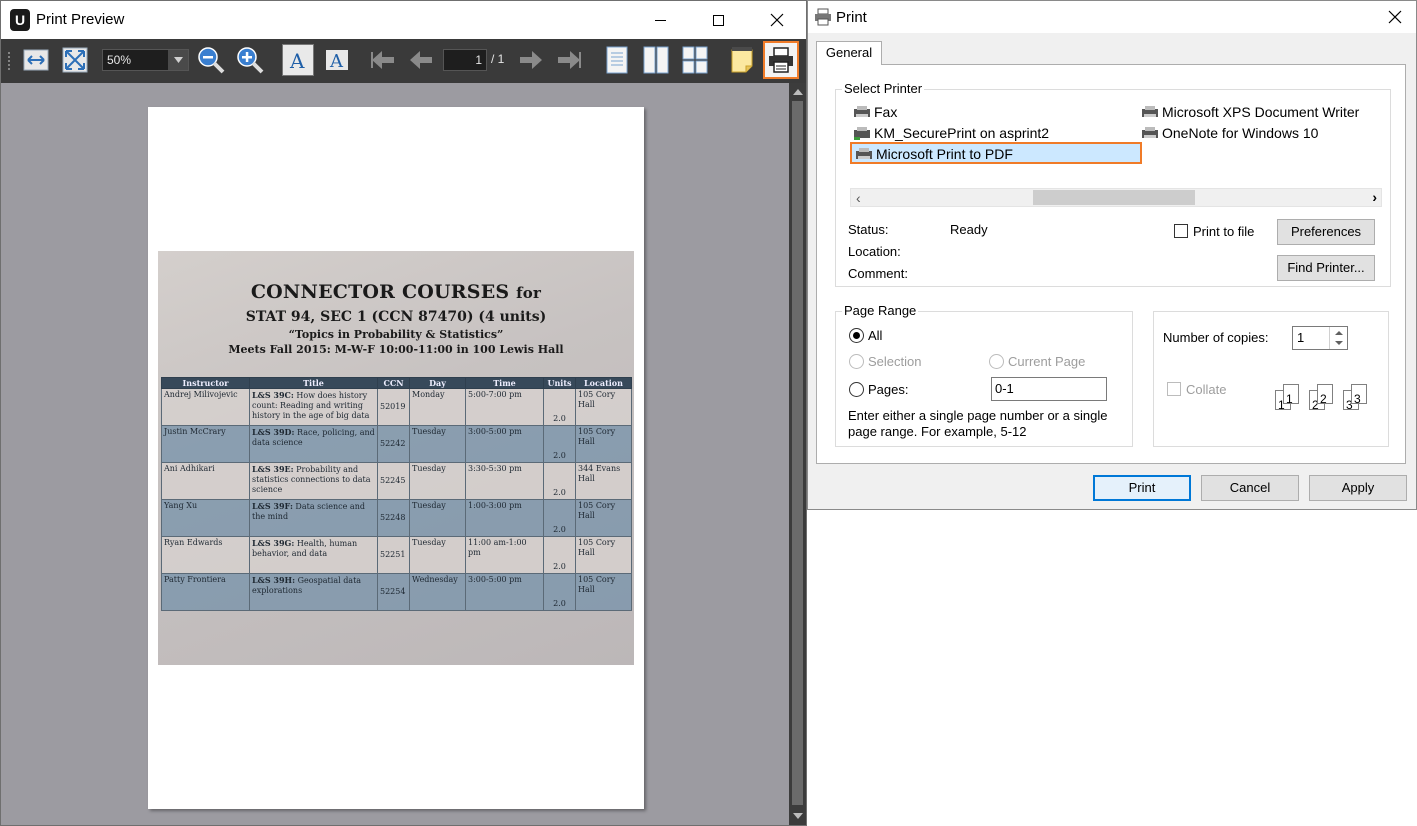  I want to click on ccn-cell: 52019, so click(393, 407).